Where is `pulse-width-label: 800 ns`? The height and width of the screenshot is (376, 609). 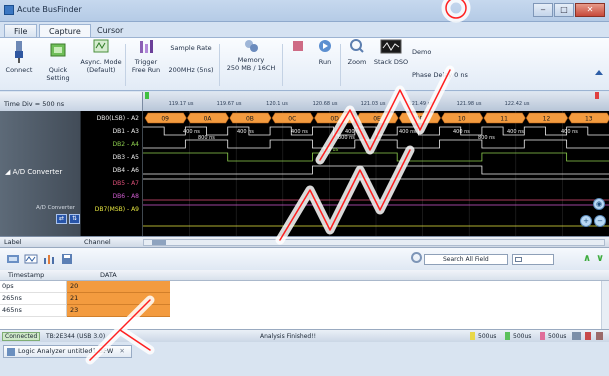
pulse-width-label: 800 ns is located at coordinates (206, 138).